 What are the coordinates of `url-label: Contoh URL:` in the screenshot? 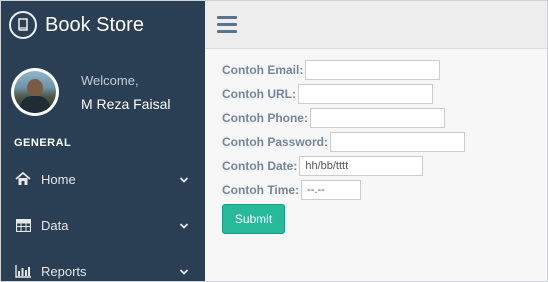 It's located at (259, 94).